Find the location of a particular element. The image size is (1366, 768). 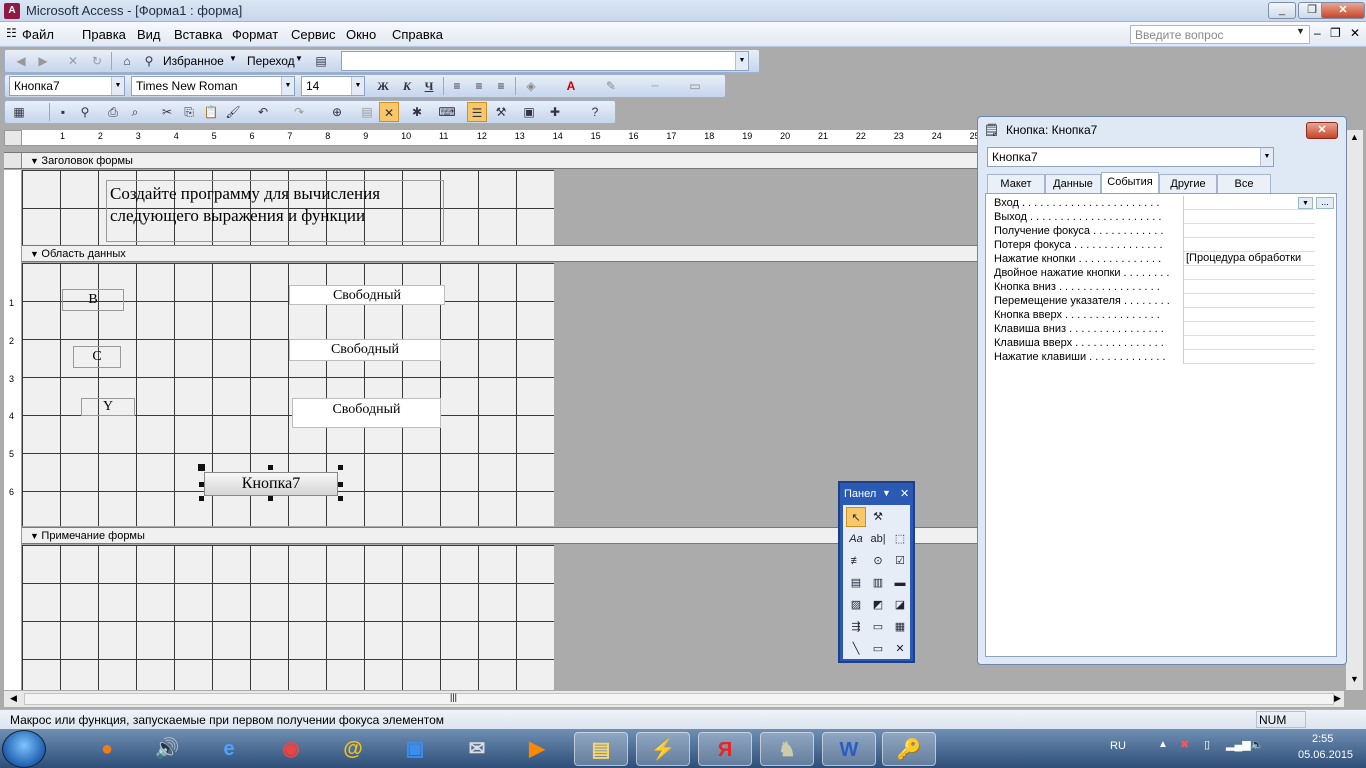

language-indicator: RU is located at coordinates (1118, 746).